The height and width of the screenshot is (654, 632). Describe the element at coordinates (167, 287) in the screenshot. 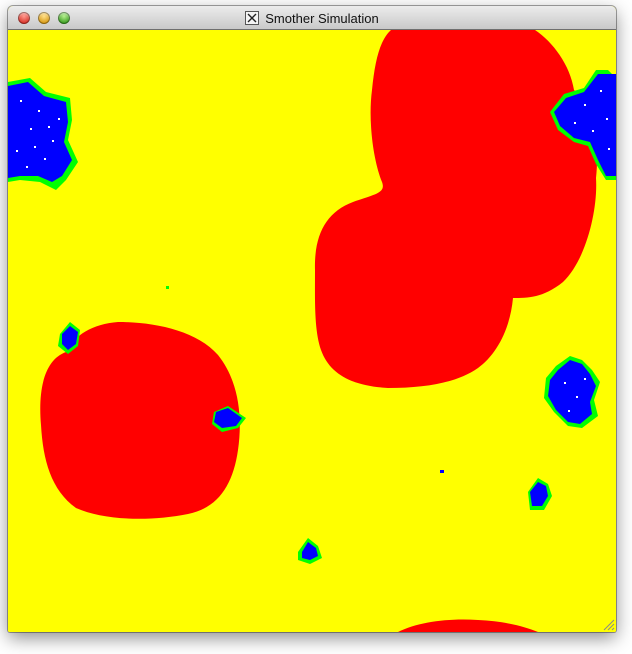

I see `green-speck` at that location.